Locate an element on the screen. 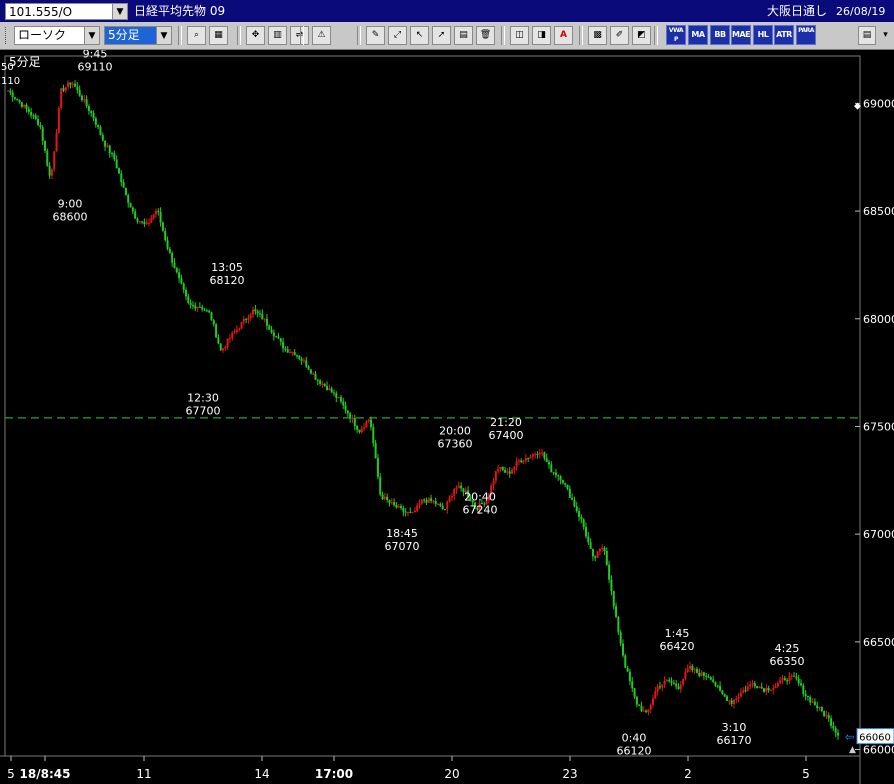 The image size is (894, 784). palette-icon: ◩ is located at coordinates (641, 35).